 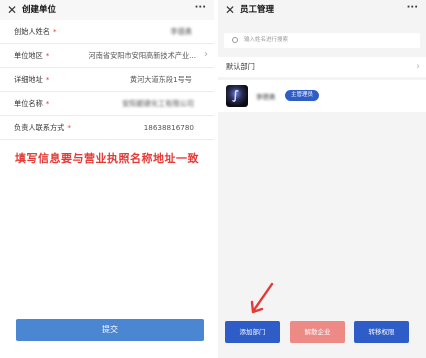 What do you see at coordinates (257, 10) in the screenshot?
I see `page-title: 员工管理` at bounding box center [257, 10].